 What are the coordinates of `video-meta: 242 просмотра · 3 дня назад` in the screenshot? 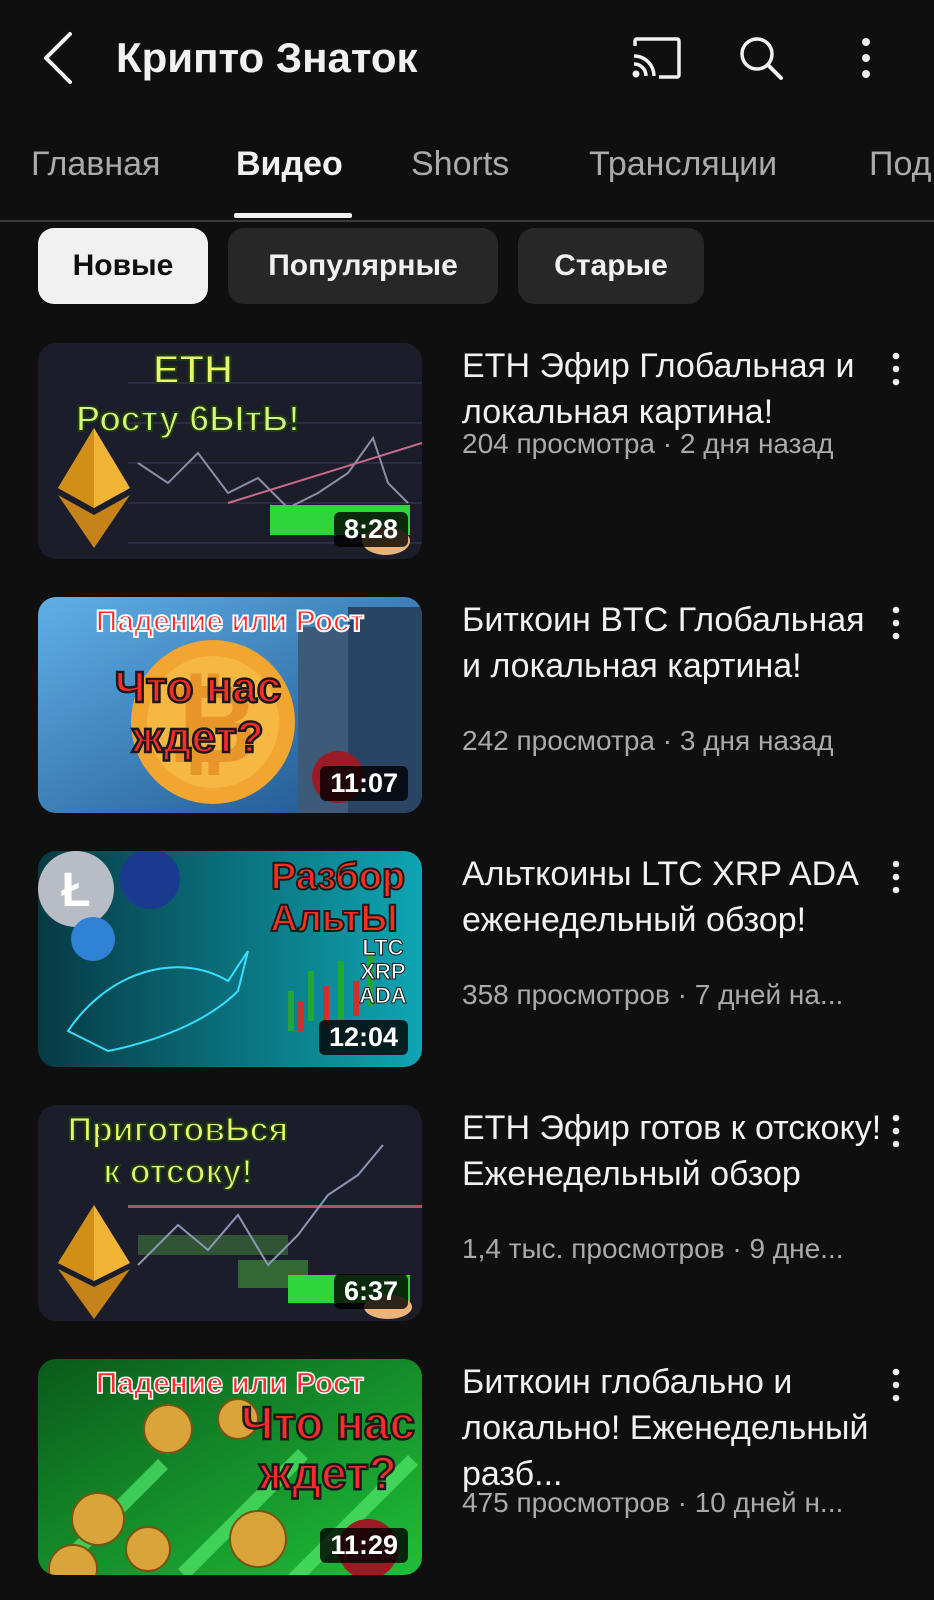 It's located at (648, 740).